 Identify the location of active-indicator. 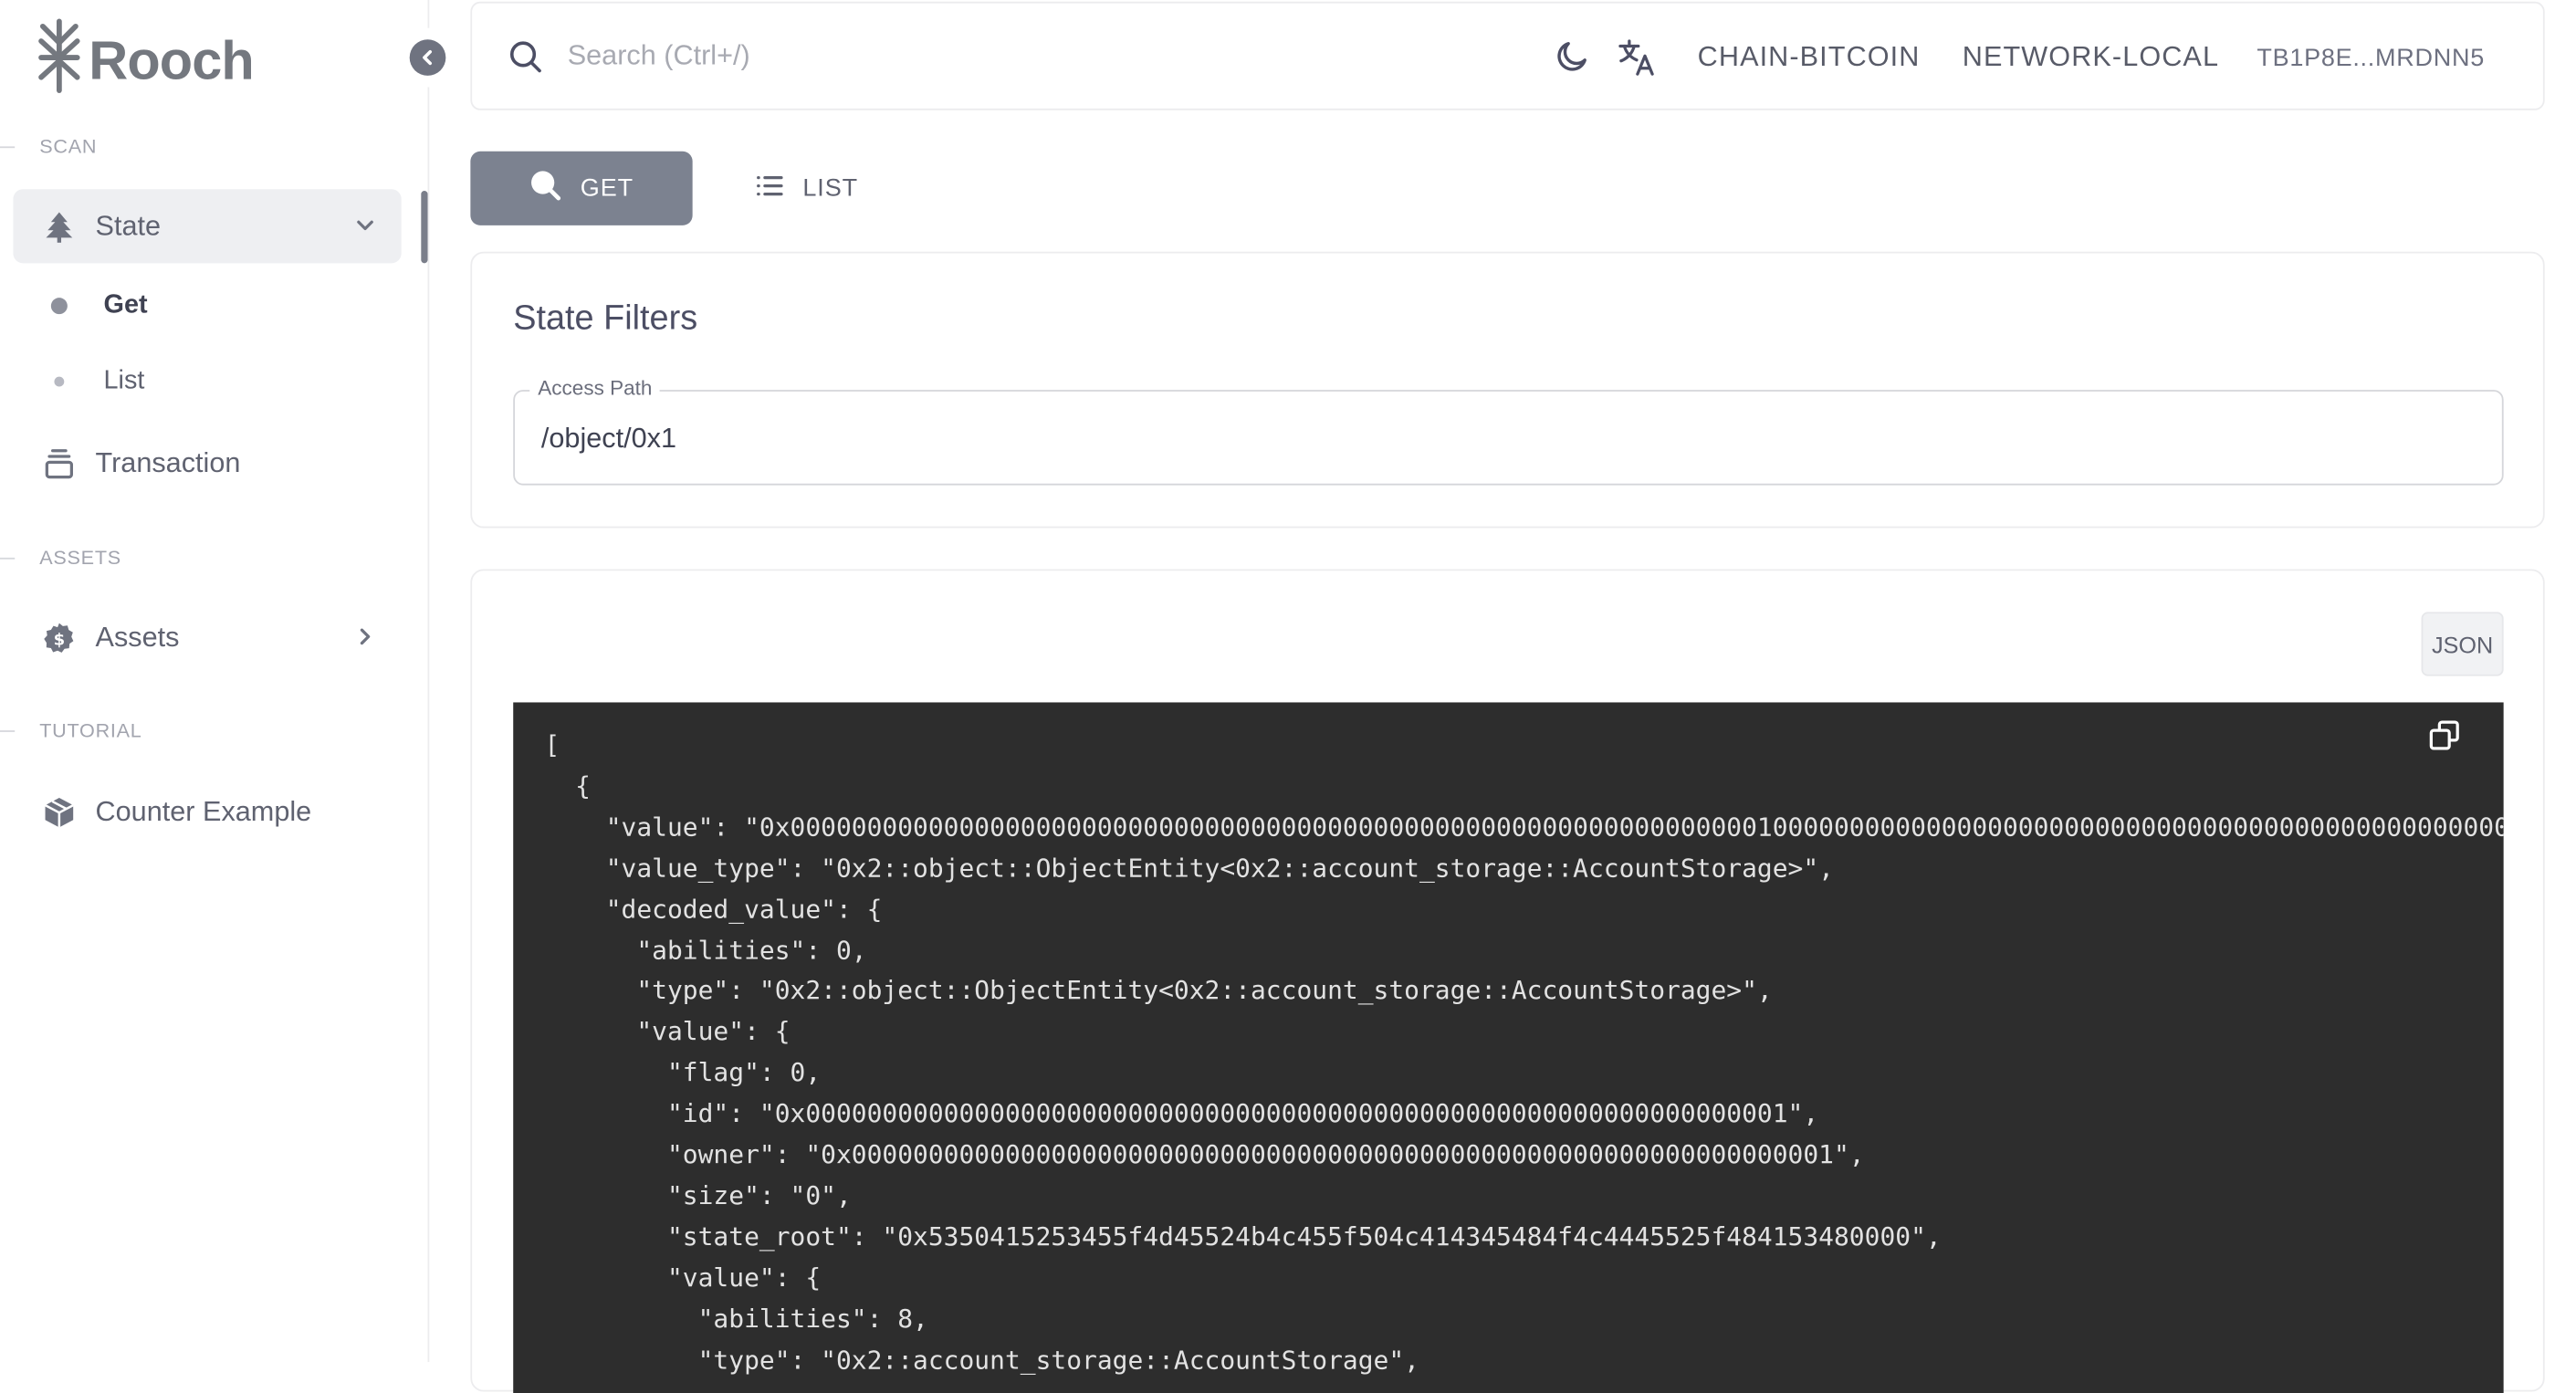
(425, 227).